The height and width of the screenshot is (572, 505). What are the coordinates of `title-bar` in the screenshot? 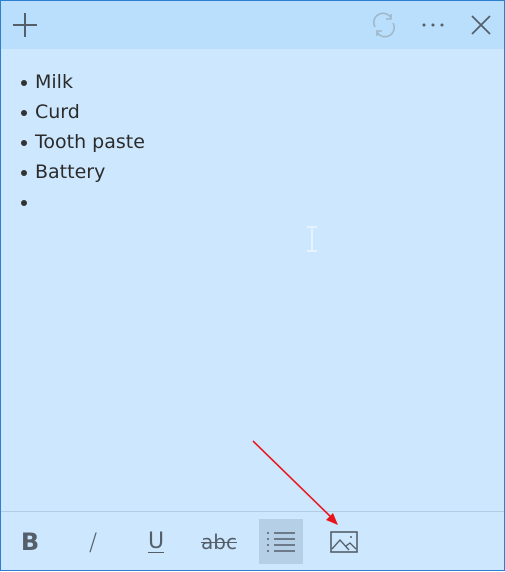 It's located at (252, 25).